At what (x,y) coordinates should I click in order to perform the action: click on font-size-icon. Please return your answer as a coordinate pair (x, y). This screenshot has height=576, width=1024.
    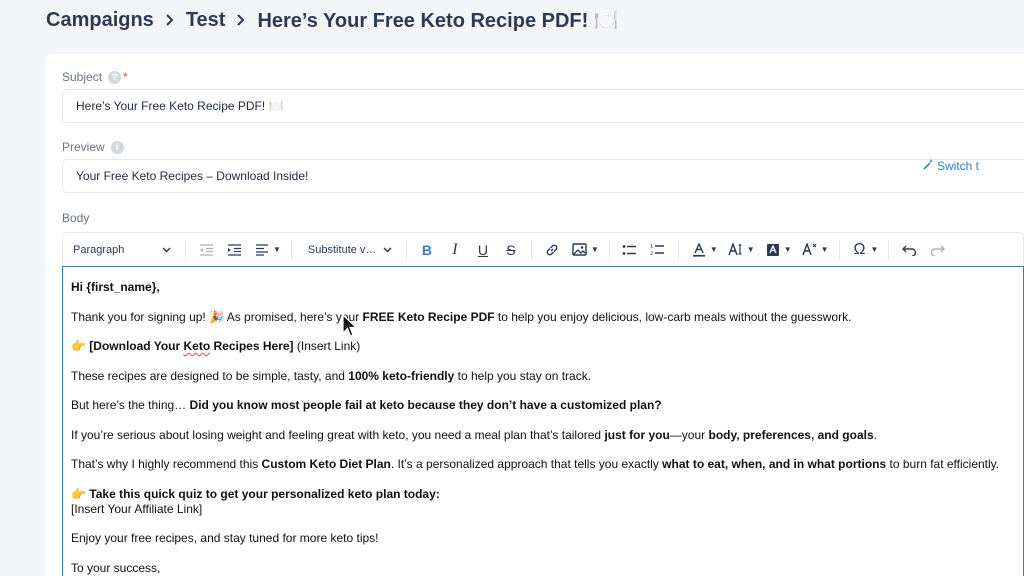
    Looking at the image, I should click on (736, 250).